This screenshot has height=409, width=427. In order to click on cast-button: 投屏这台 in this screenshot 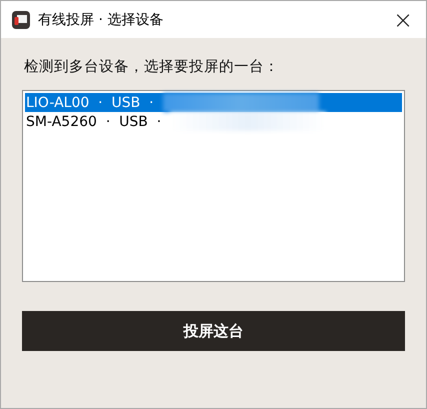, I will do `click(213, 331)`.